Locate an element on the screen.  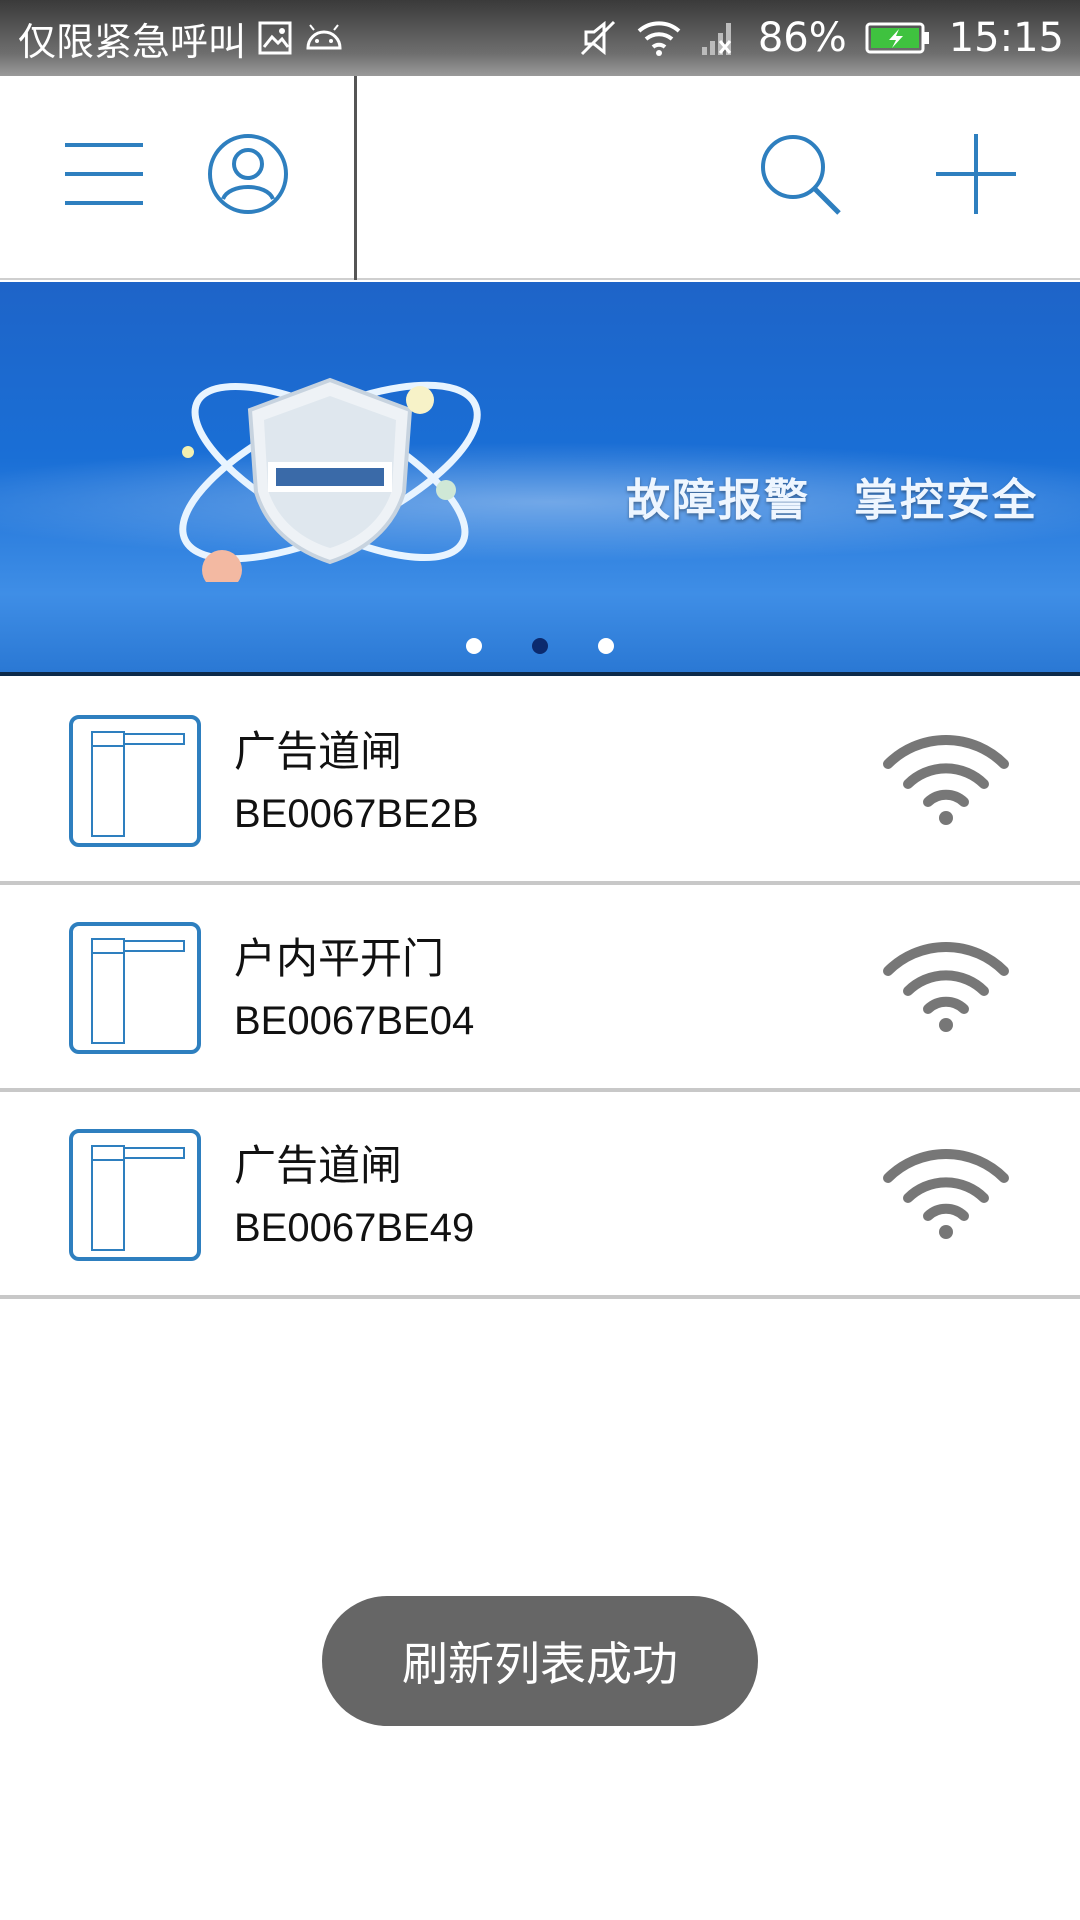
add-icon is located at coordinates (976, 176).